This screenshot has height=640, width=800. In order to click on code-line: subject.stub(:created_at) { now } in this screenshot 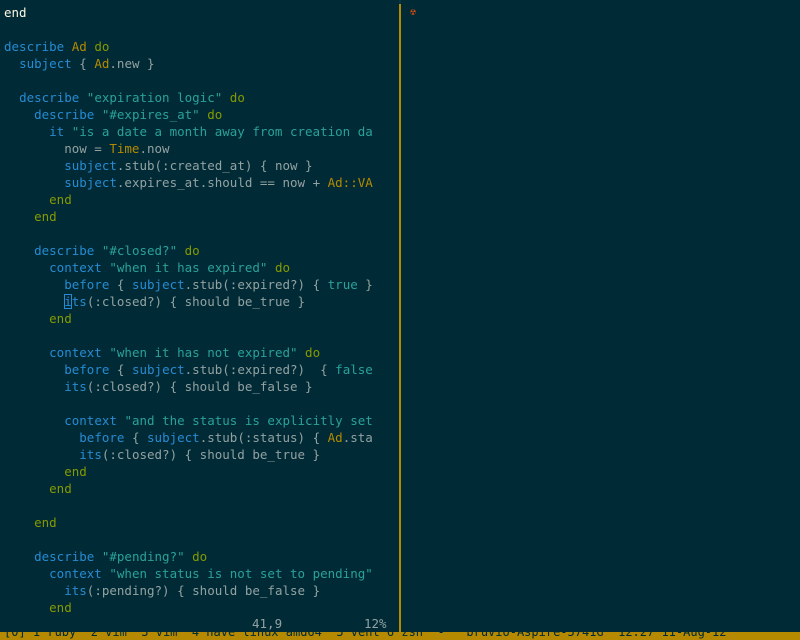, I will do `click(201, 165)`.